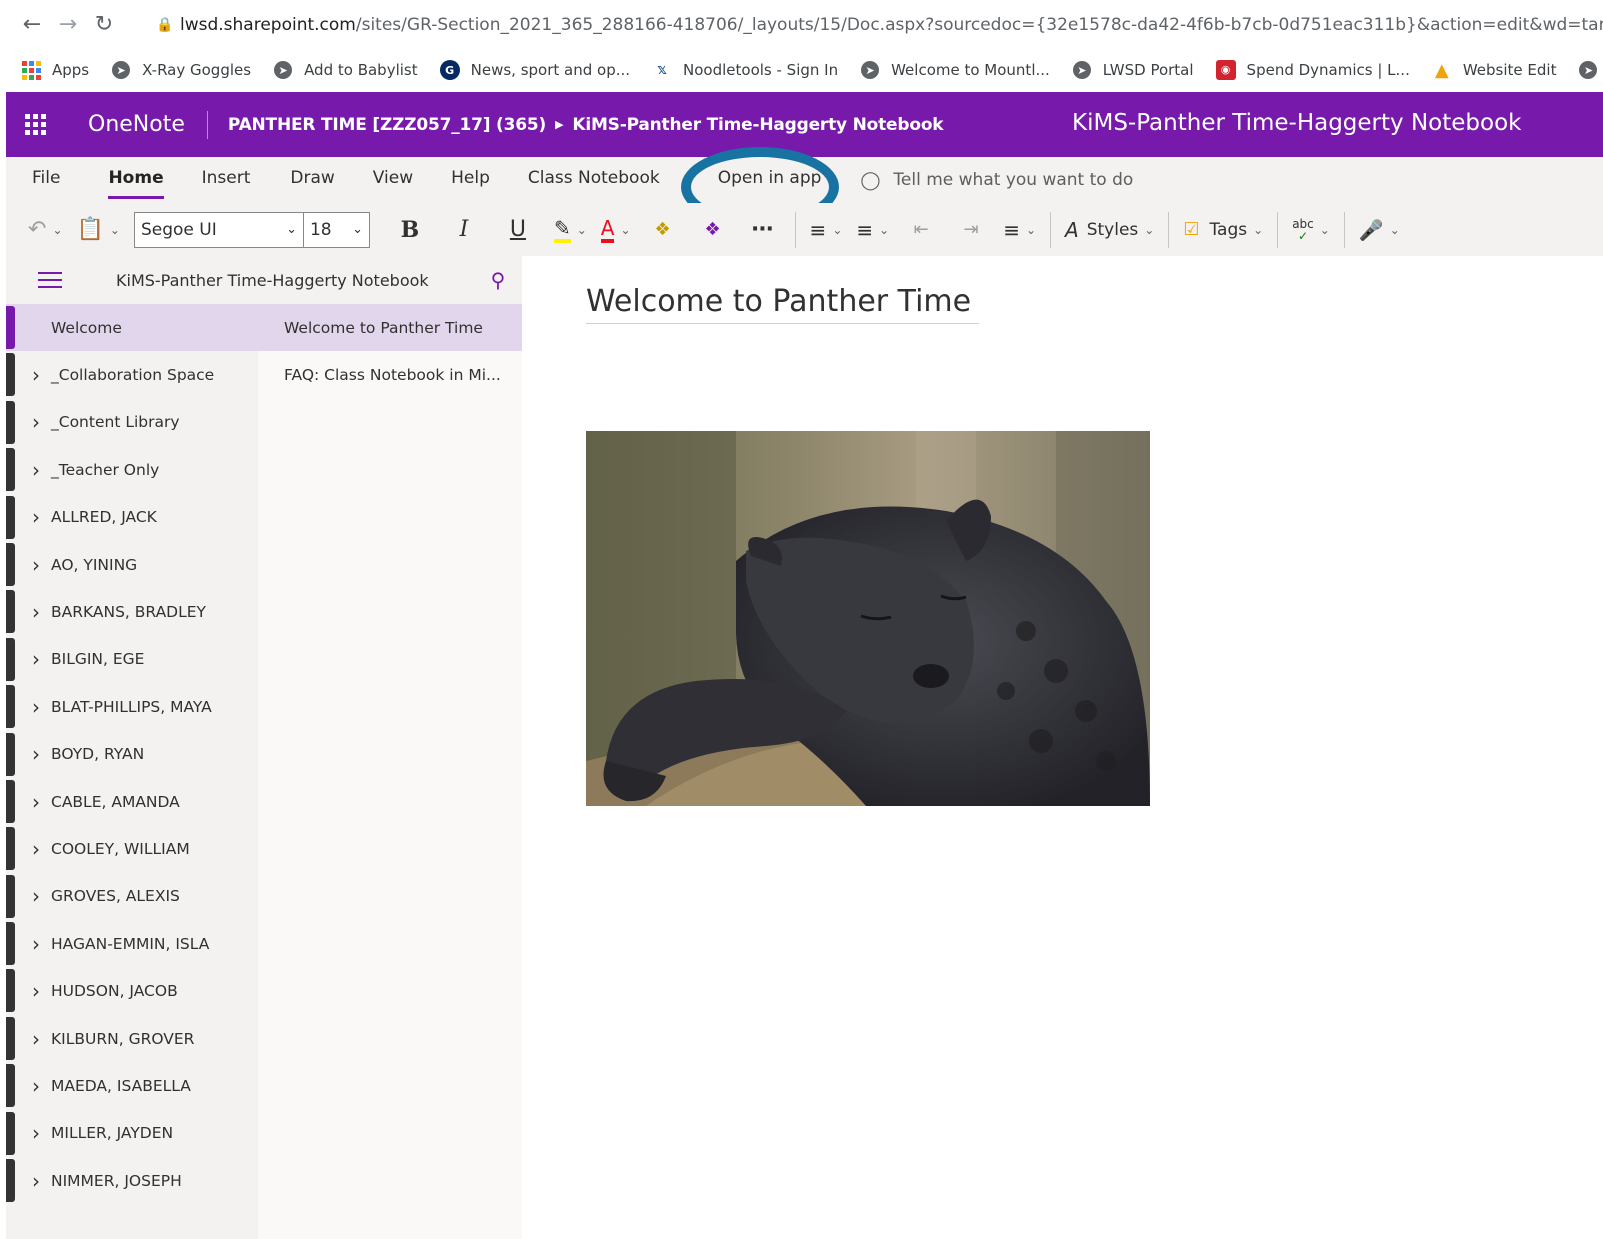  What do you see at coordinates (470, 180) in the screenshot?
I see `tab-help: Help` at bounding box center [470, 180].